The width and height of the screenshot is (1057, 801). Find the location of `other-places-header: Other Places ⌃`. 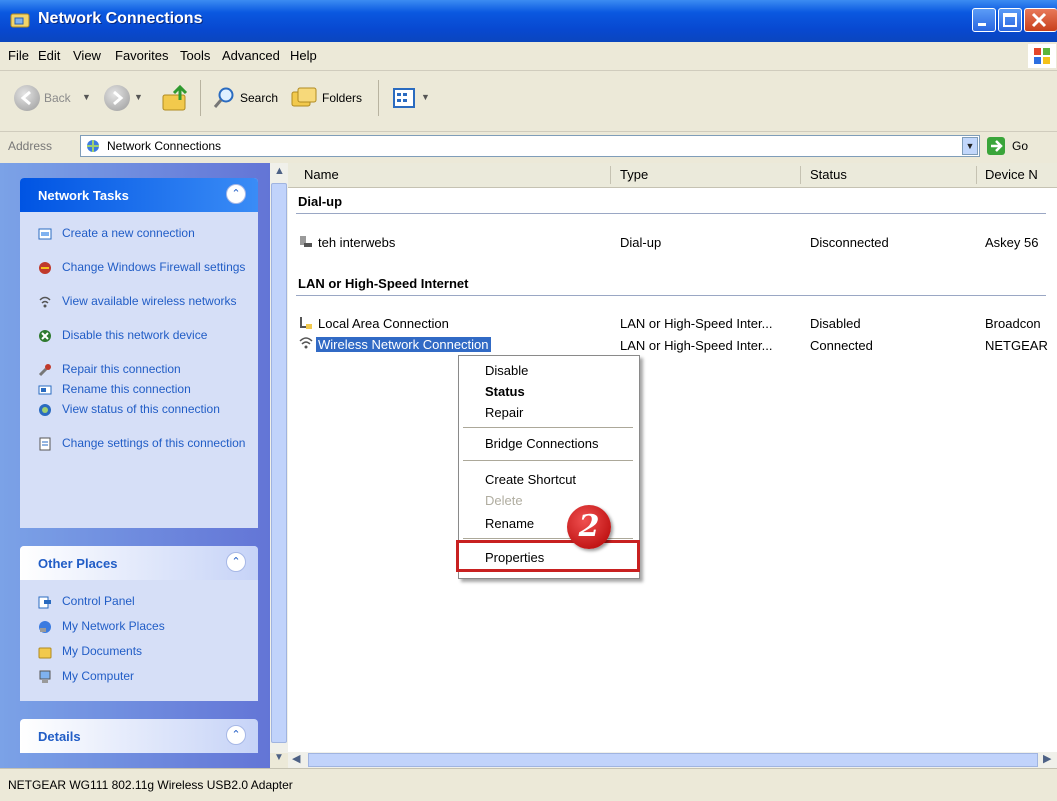

other-places-header: Other Places ⌃ is located at coordinates (139, 563).